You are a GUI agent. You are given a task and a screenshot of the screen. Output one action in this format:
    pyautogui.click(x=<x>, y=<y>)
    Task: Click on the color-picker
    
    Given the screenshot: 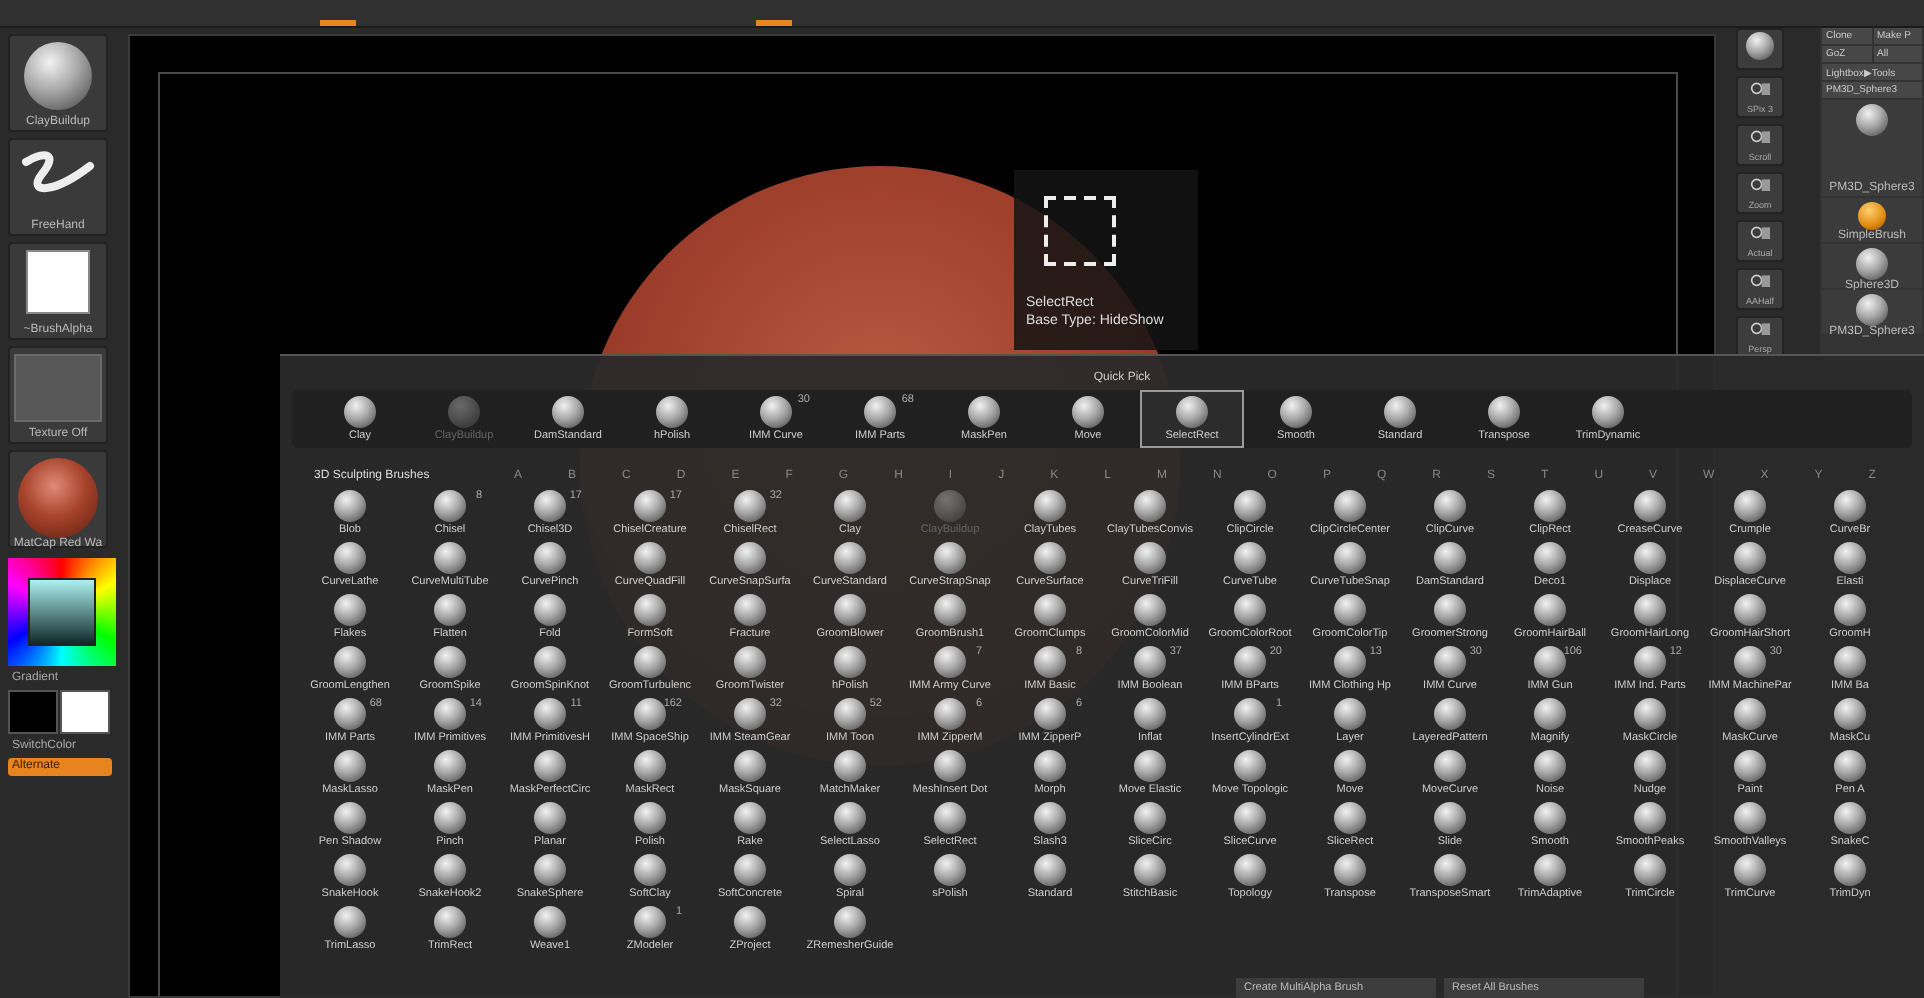 What is the action you would take?
    pyautogui.click(x=62, y=612)
    